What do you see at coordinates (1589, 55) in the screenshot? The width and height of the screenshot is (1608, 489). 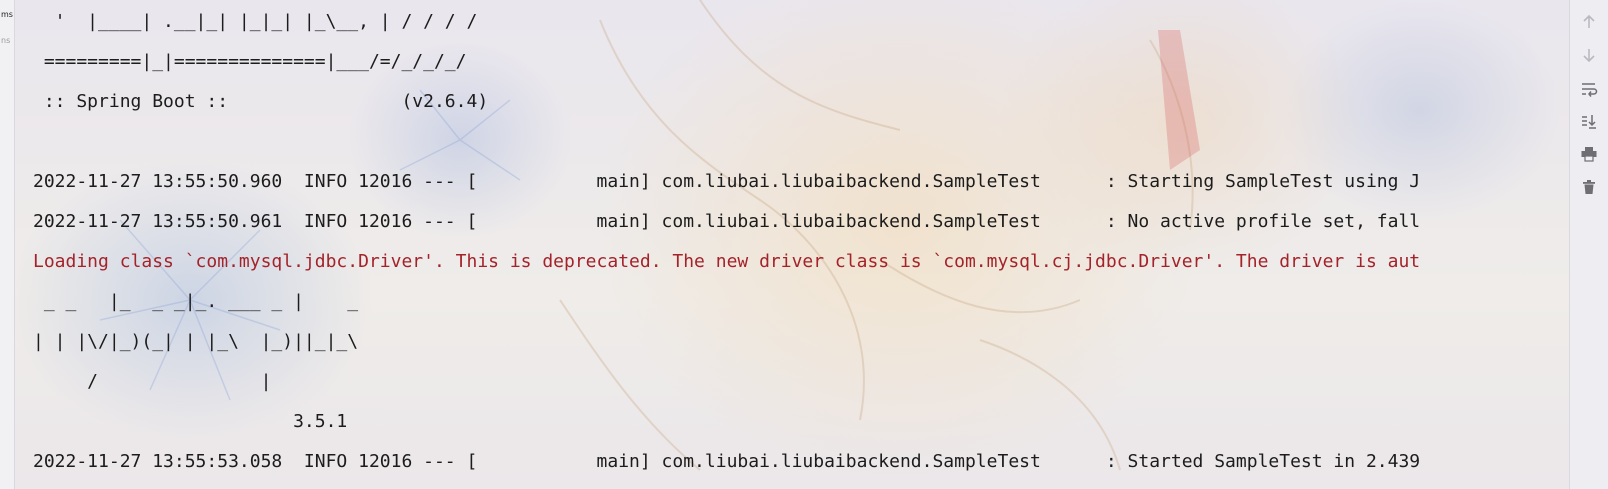 I see `arrow-down-icon` at bounding box center [1589, 55].